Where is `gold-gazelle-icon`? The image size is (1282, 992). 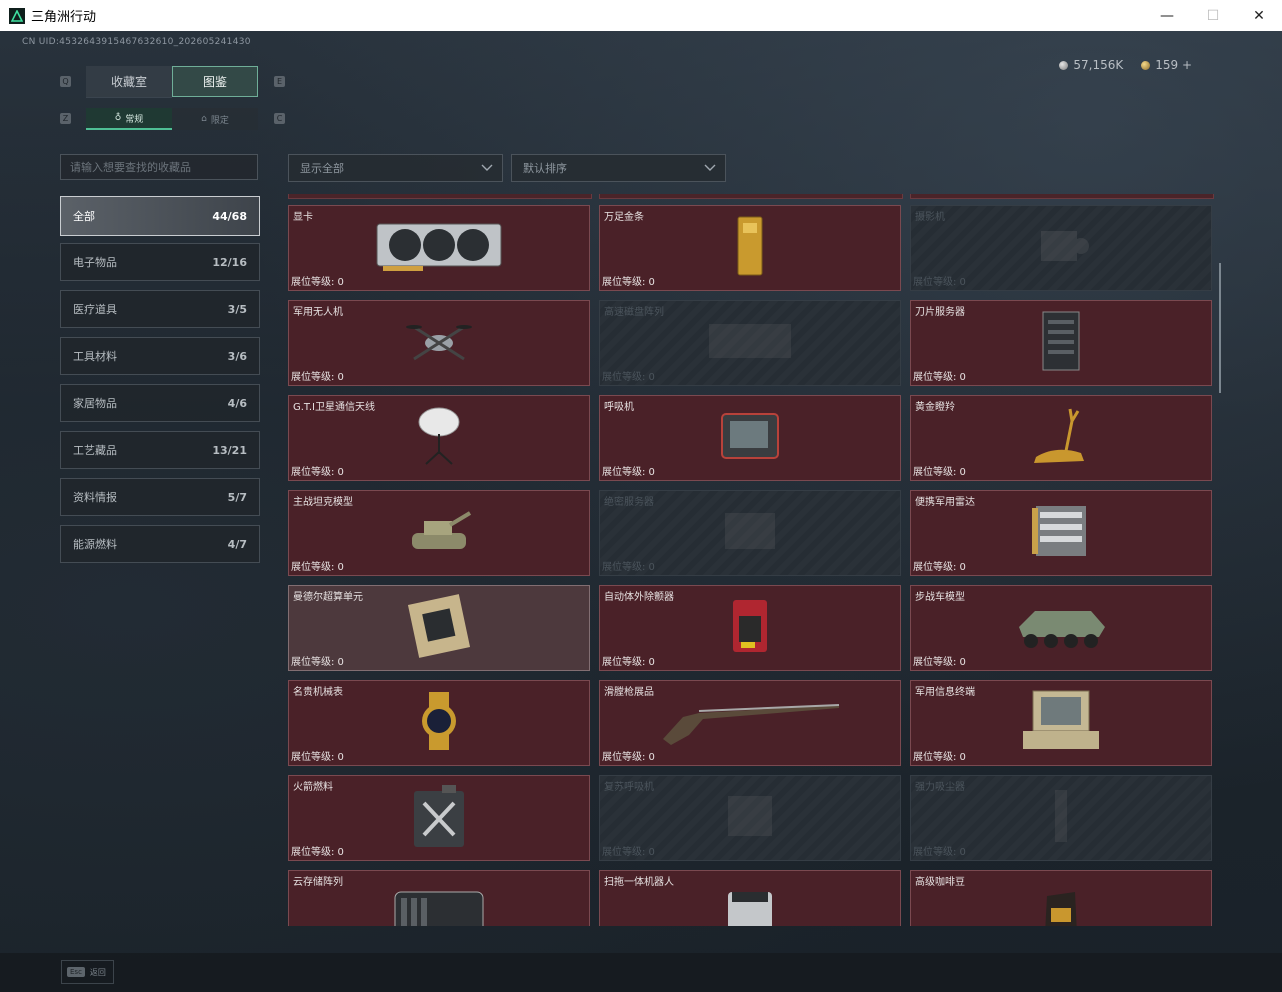
gold-gazelle-icon is located at coordinates (1061, 438).